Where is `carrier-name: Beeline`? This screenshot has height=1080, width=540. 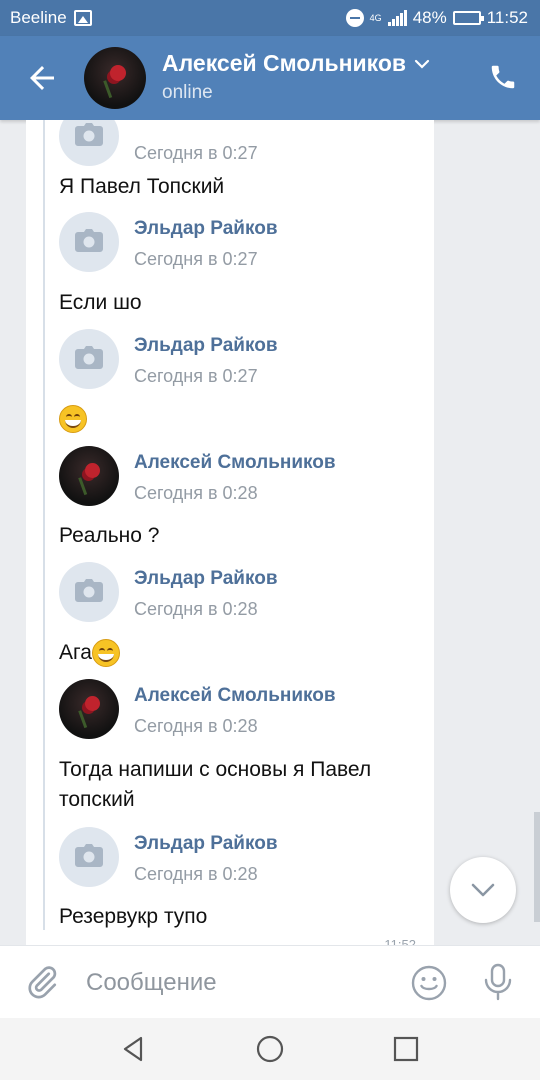 carrier-name: Beeline is located at coordinates (38, 17).